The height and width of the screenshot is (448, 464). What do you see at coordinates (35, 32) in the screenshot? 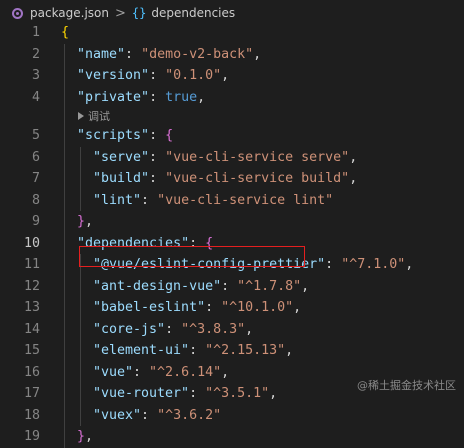
I see `line-number: 1` at bounding box center [35, 32].